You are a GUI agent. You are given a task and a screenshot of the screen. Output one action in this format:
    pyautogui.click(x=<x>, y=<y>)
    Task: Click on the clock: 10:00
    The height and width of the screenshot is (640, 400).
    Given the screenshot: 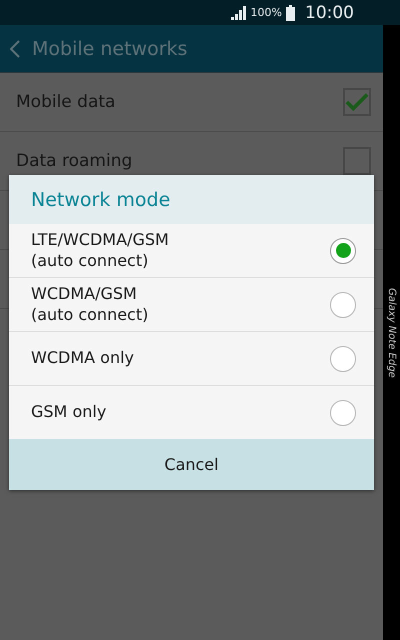 What is the action you would take?
    pyautogui.click(x=329, y=12)
    